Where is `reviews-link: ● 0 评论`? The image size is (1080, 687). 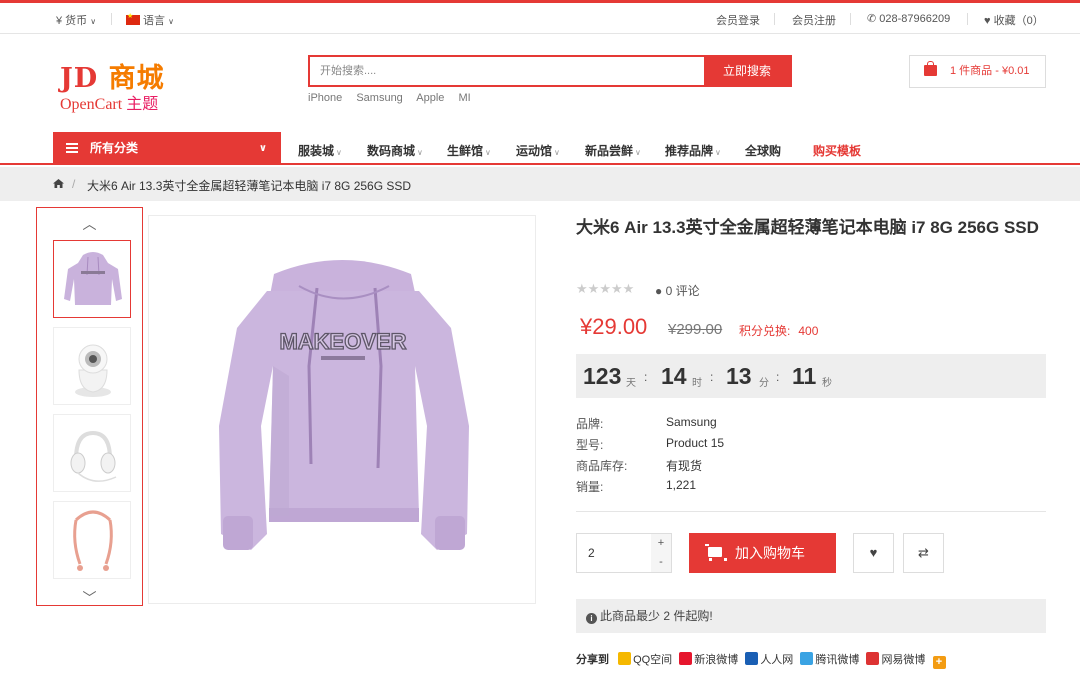 reviews-link: ● 0 评论 is located at coordinates (677, 290).